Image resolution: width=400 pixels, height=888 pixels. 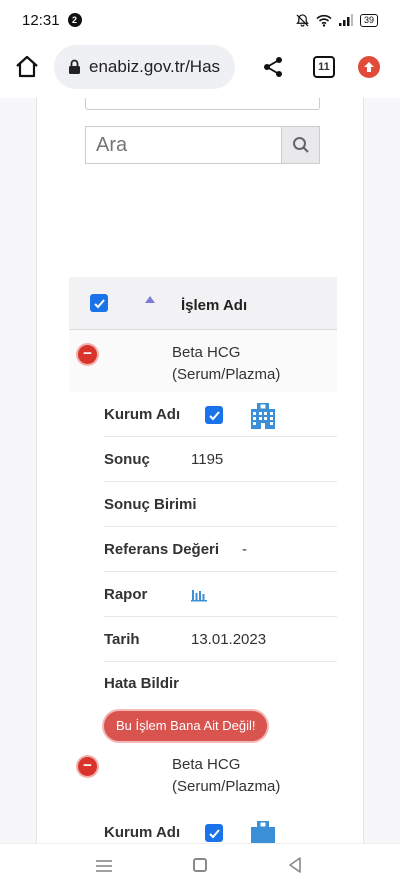 I want to click on home-nav-icon, so click(x=200, y=865).